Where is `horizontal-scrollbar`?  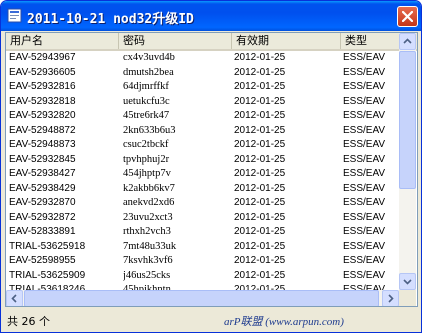
horizontal-scrollbar is located at coordinates (202, 298).